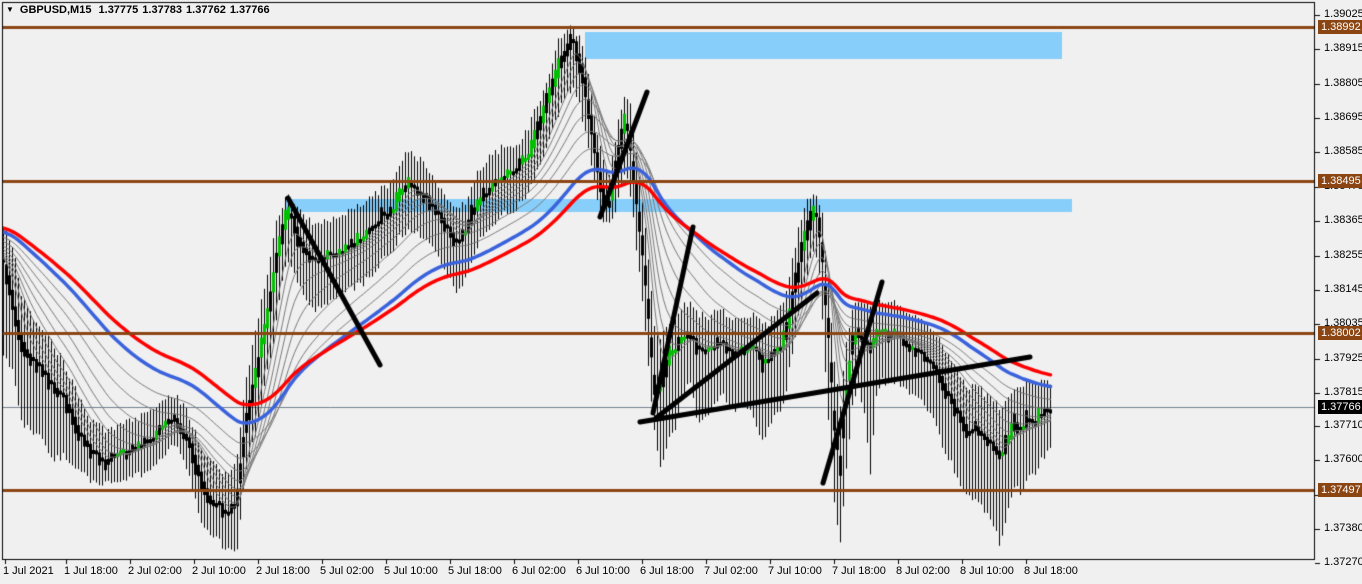  Describe the element at coordinates (1343, 459) in the screenshot. I see `price-tick-label: 1.37600` at that location.